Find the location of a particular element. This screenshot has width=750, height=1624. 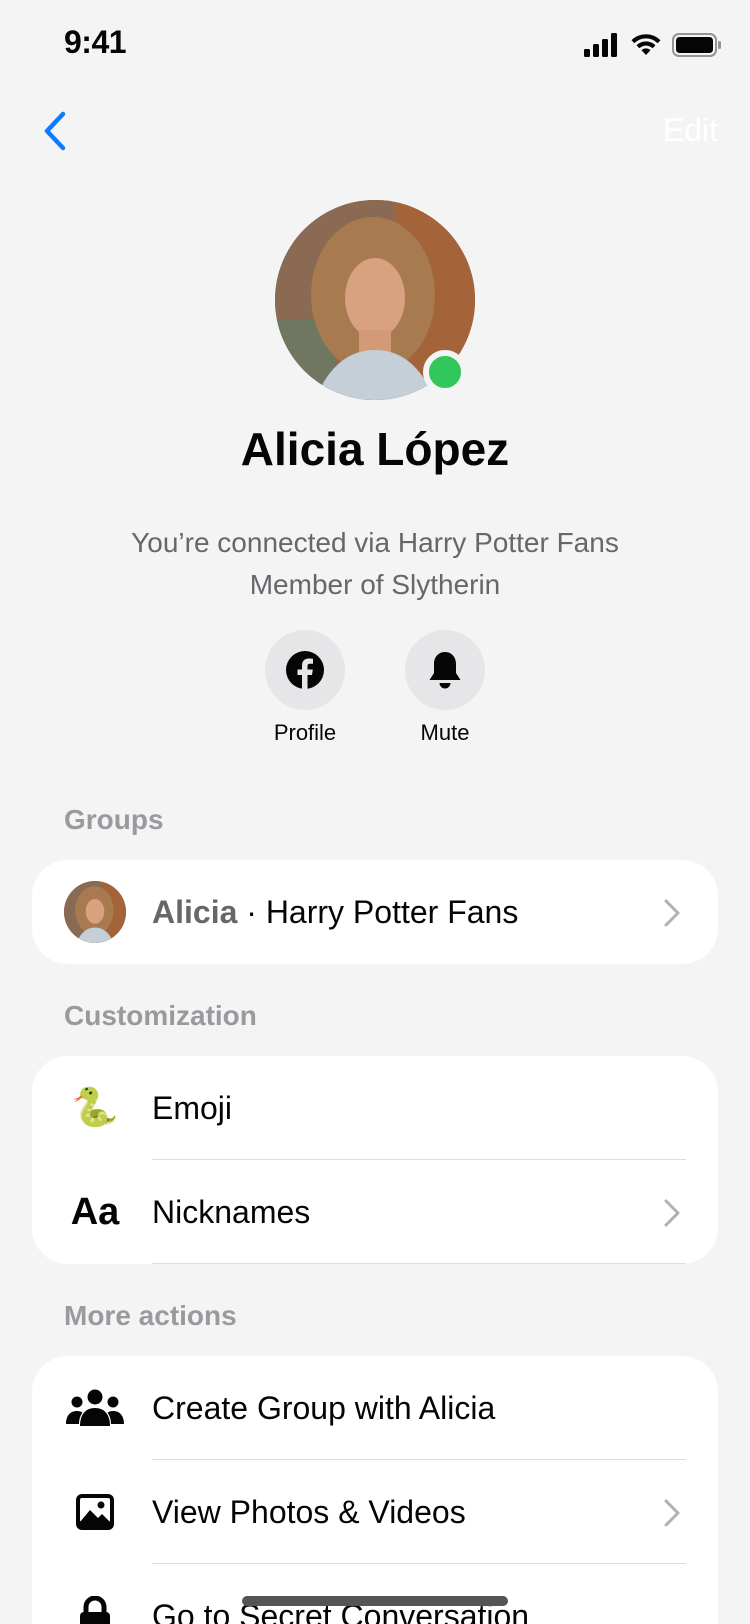

group-name: Harry Potter Fans is located at coordinates (392, 911).